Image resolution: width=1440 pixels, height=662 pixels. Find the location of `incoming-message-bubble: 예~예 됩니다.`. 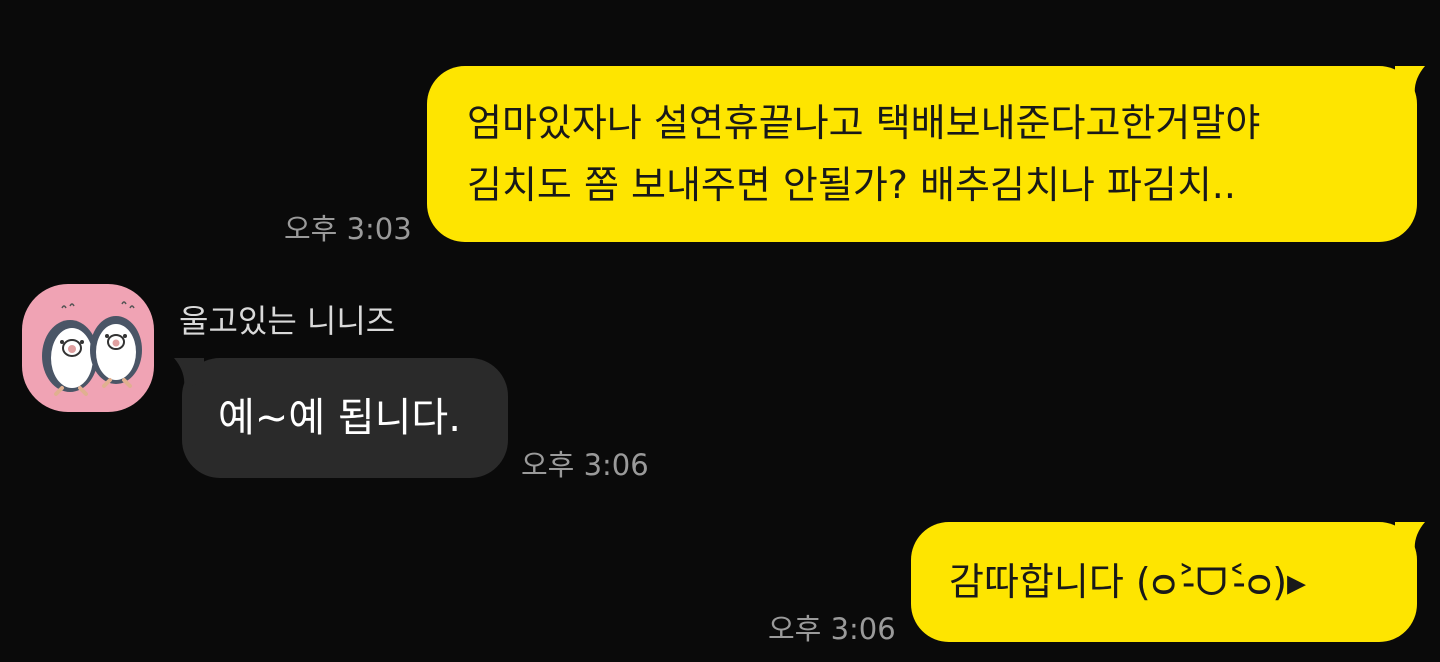

incoming-message-bubble: 예~예 됩니다. is located at coordinates (341, 418).